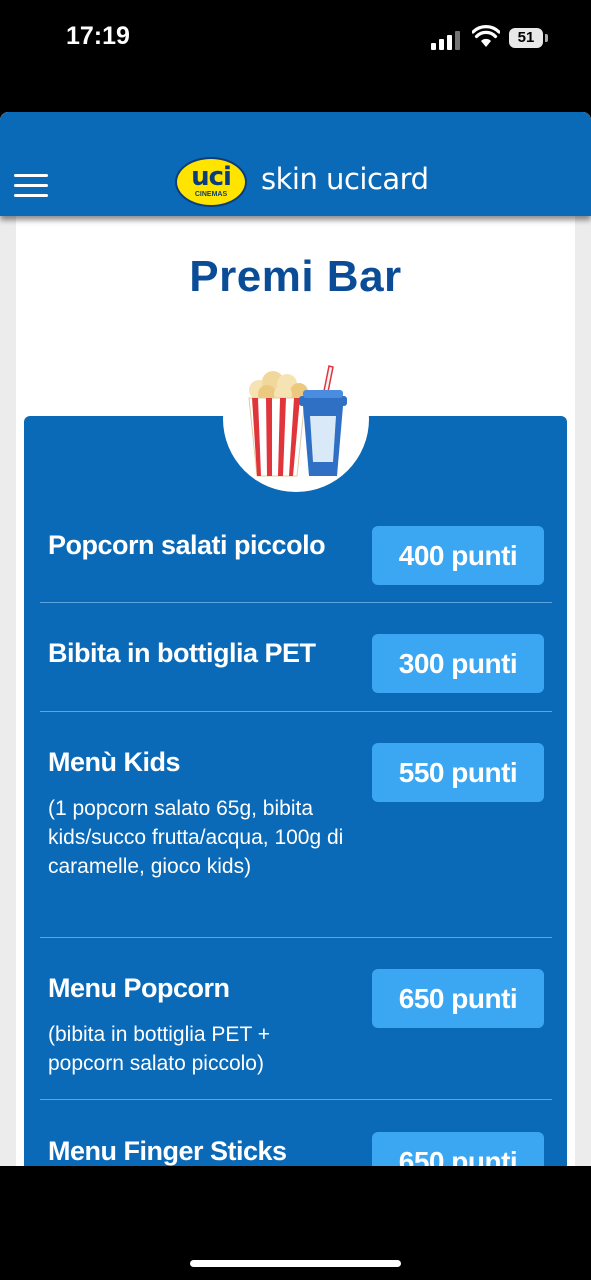  I want to click on reward-title: Menu Finger Sticks, so click(167, 1151).